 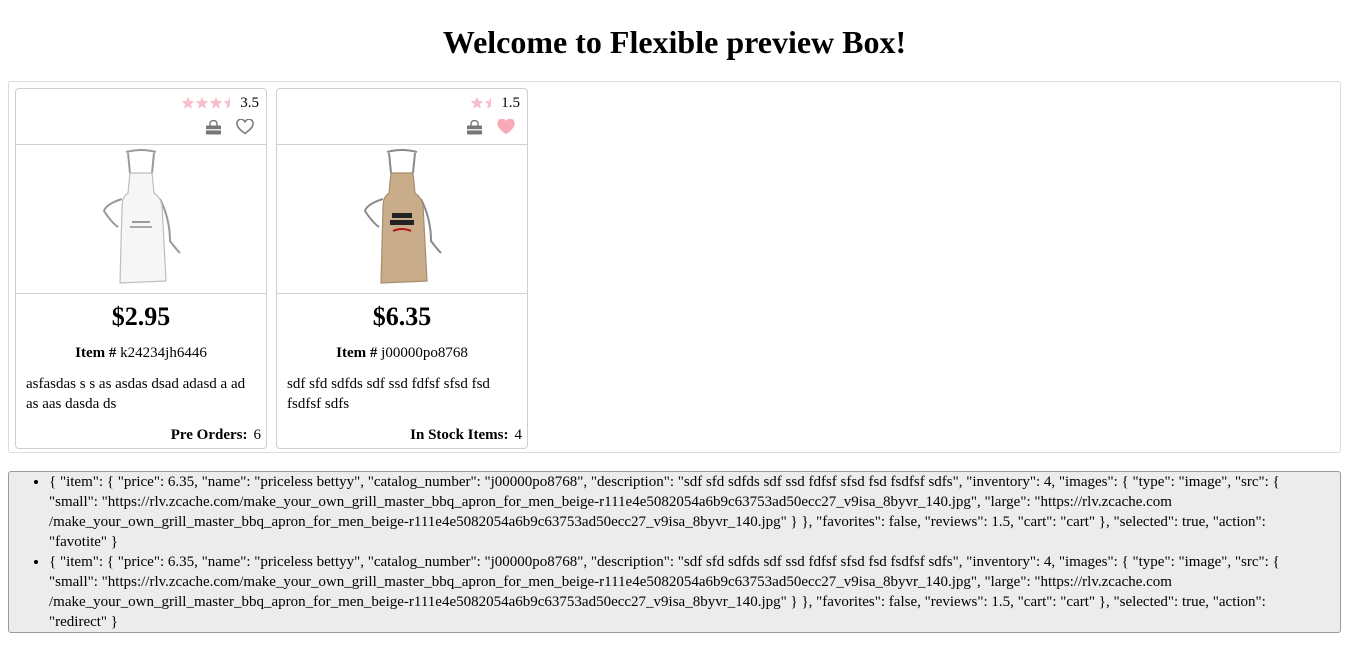 I want to click on item-number: Item # j00000po8768, so click(x=402, y=353).